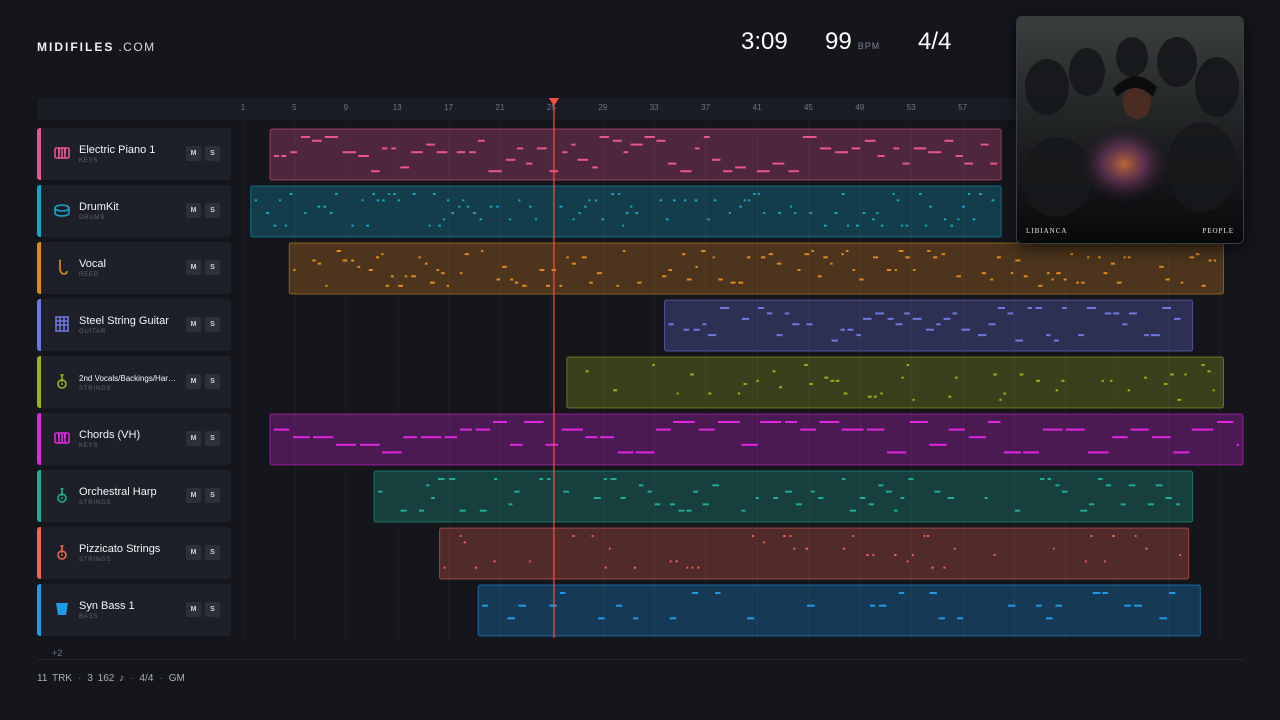  I want to click on track-header: Vocal REED M S, so click(134, 268).